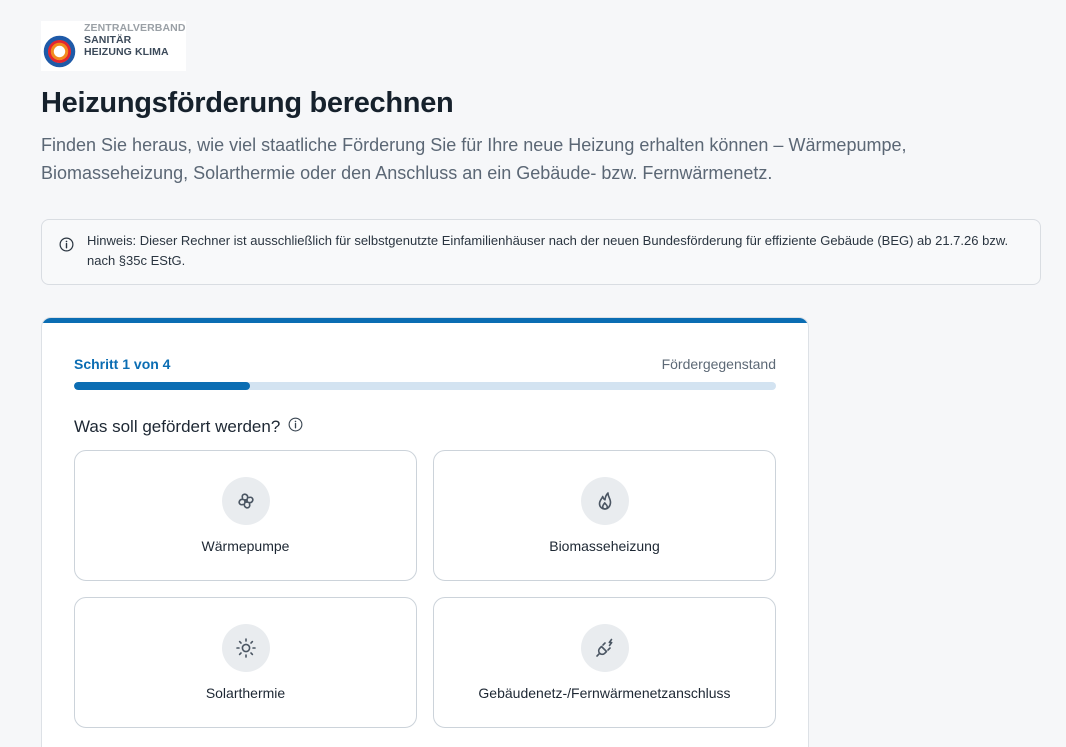 The height and width of the screenshot is (747, 1066). What do you see at coordinates (59, 51) in the screenshot?
I see `zvshk-logo-mark-icon` at bounding box center [59, 51].